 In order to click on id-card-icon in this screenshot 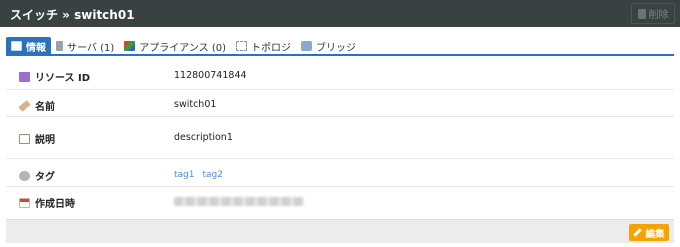, I will do `click(24, 76)`.